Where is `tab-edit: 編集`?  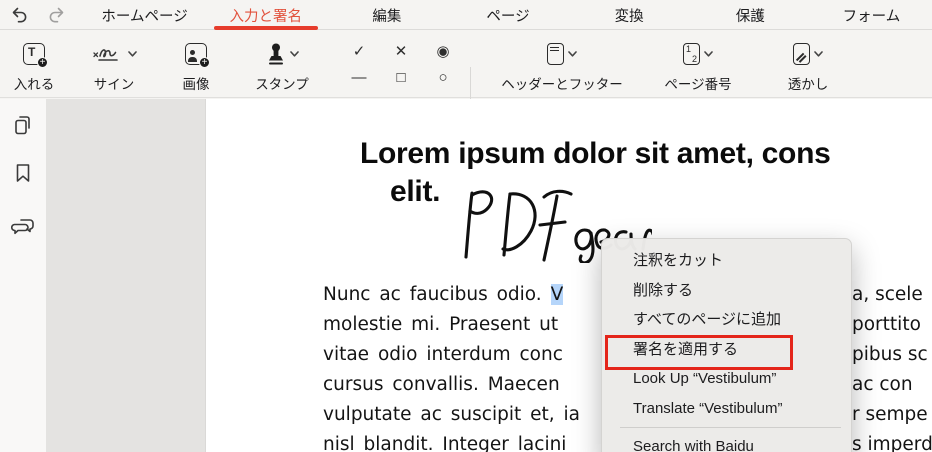 tab-edit: 編集 is located at coordinates (386, 15).